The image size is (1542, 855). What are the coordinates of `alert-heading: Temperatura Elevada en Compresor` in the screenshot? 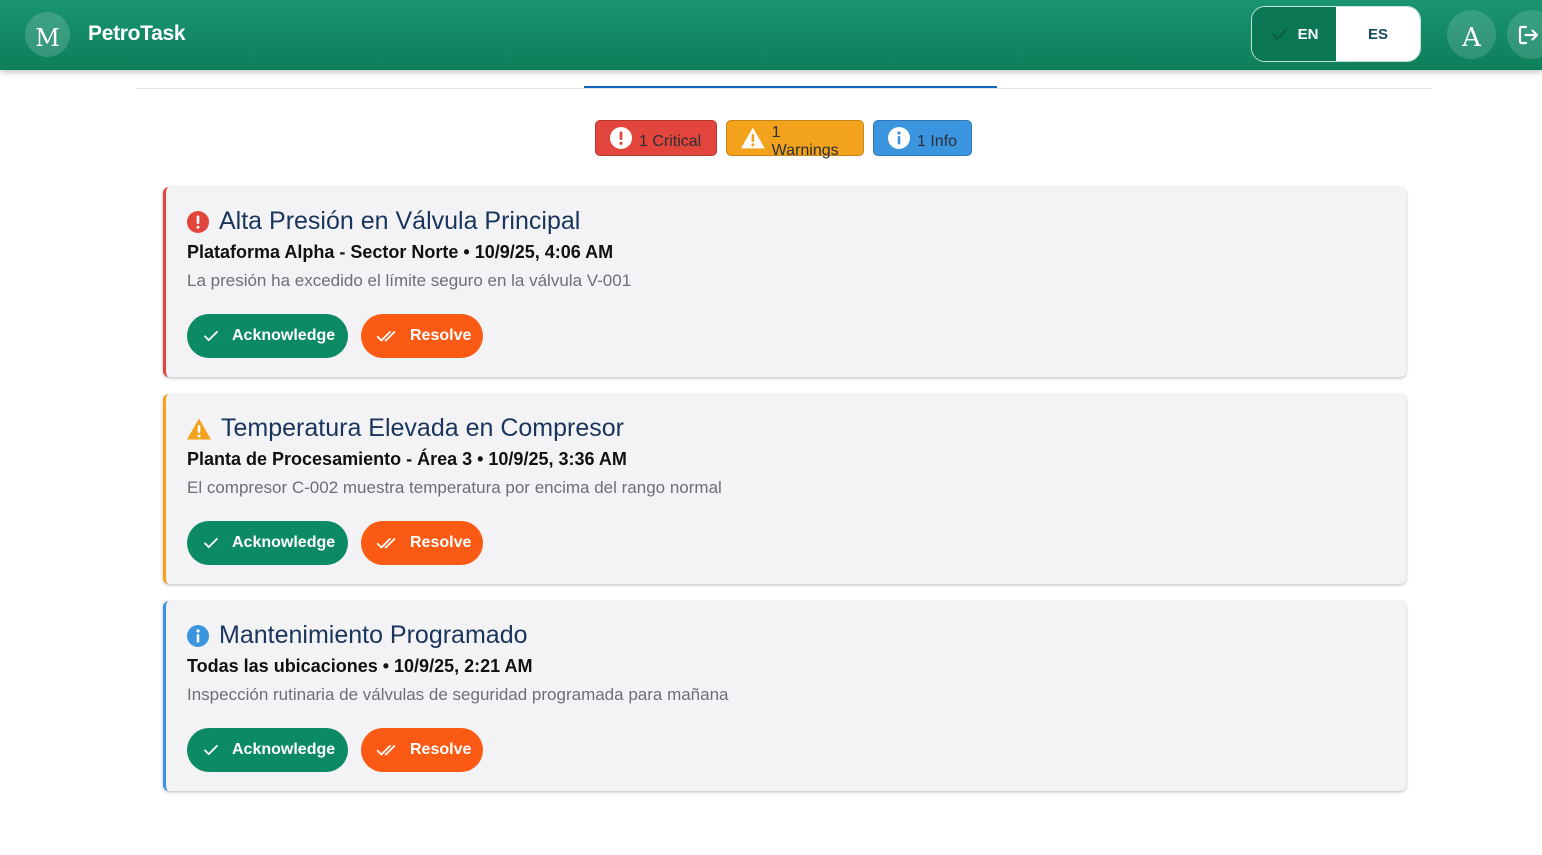 It's located at (405, 428).